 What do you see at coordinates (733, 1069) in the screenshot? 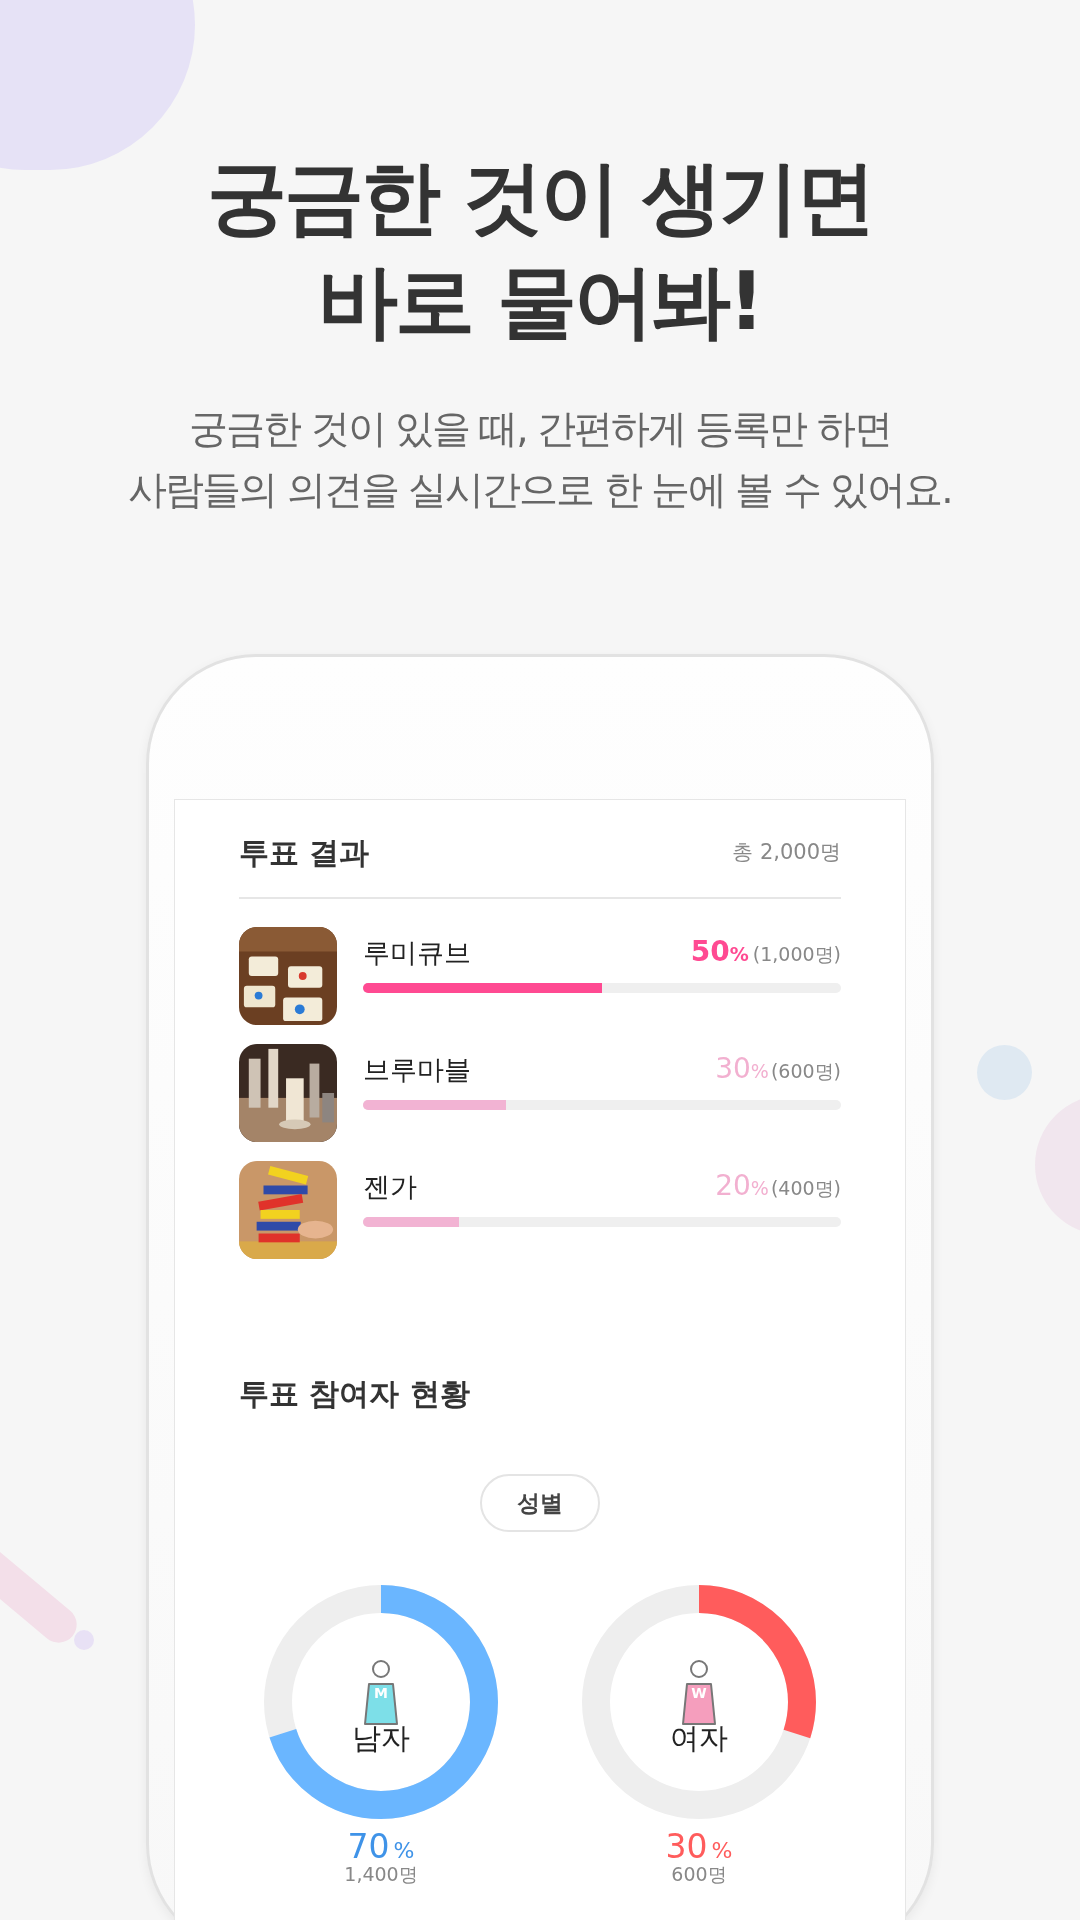
I see `option-percent: 30` at bounding box center [733, 1069].